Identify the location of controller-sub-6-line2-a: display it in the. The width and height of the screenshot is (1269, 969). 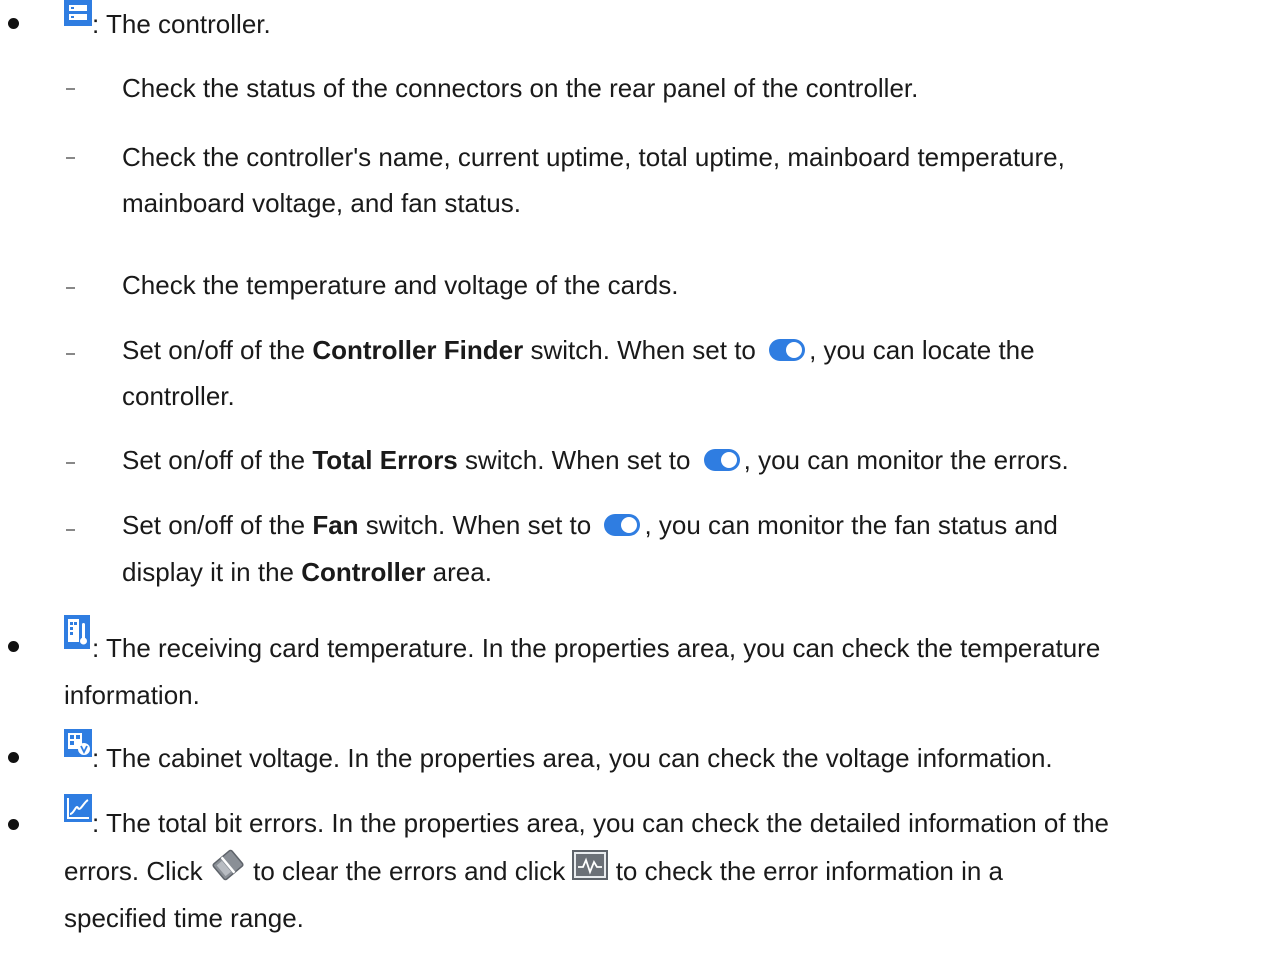
(212, 572).